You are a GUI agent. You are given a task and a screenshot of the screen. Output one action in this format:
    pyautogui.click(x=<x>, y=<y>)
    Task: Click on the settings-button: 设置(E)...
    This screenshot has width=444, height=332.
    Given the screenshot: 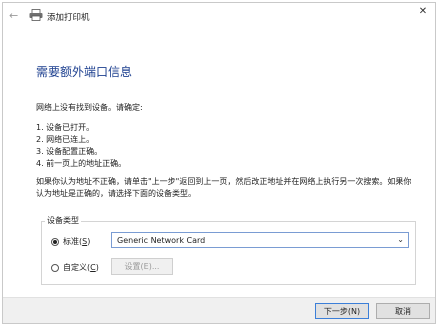 What is the action you would take?
    pyautogui.click(x=142, y=266)
    